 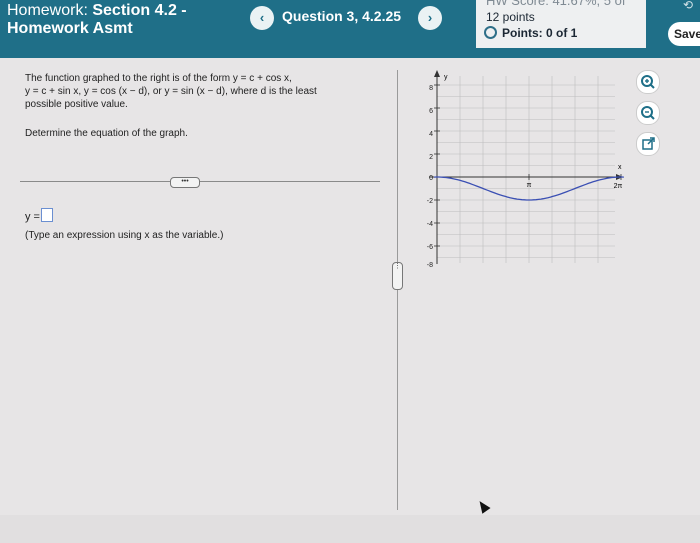 I want to click on answer-input, so click(x=46, y=215).